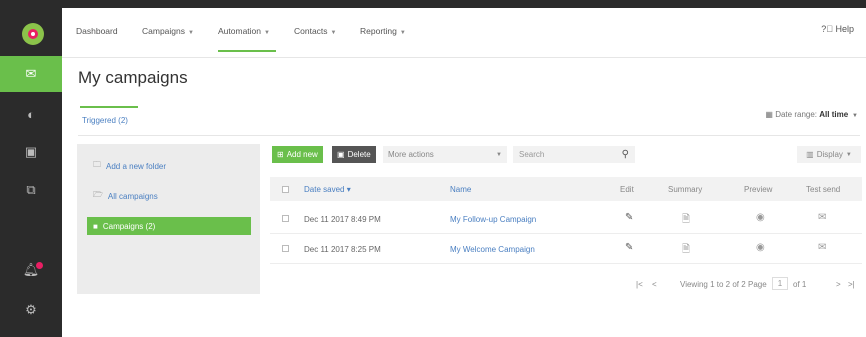 This screenshot has width=866, height=337. I want to click on plus-icon: ⊞, so click(280, 154).